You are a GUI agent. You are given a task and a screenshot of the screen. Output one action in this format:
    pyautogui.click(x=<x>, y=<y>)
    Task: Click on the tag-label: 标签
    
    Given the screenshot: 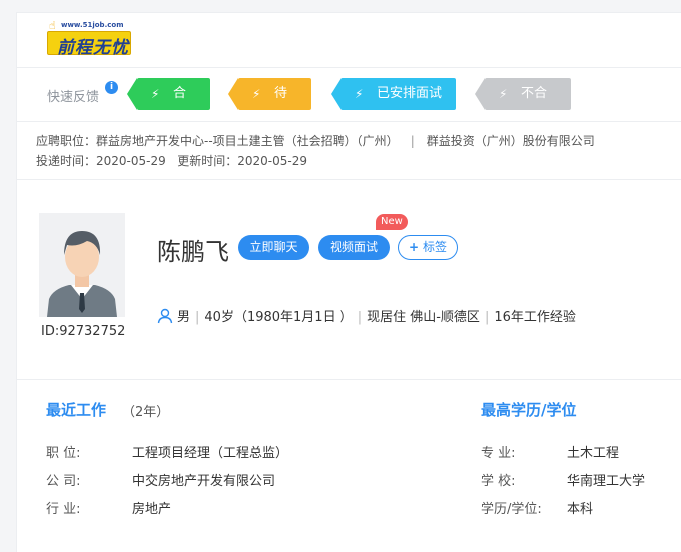 What is the action you would take?
    pyautogui.click(x=434, y=247)
    